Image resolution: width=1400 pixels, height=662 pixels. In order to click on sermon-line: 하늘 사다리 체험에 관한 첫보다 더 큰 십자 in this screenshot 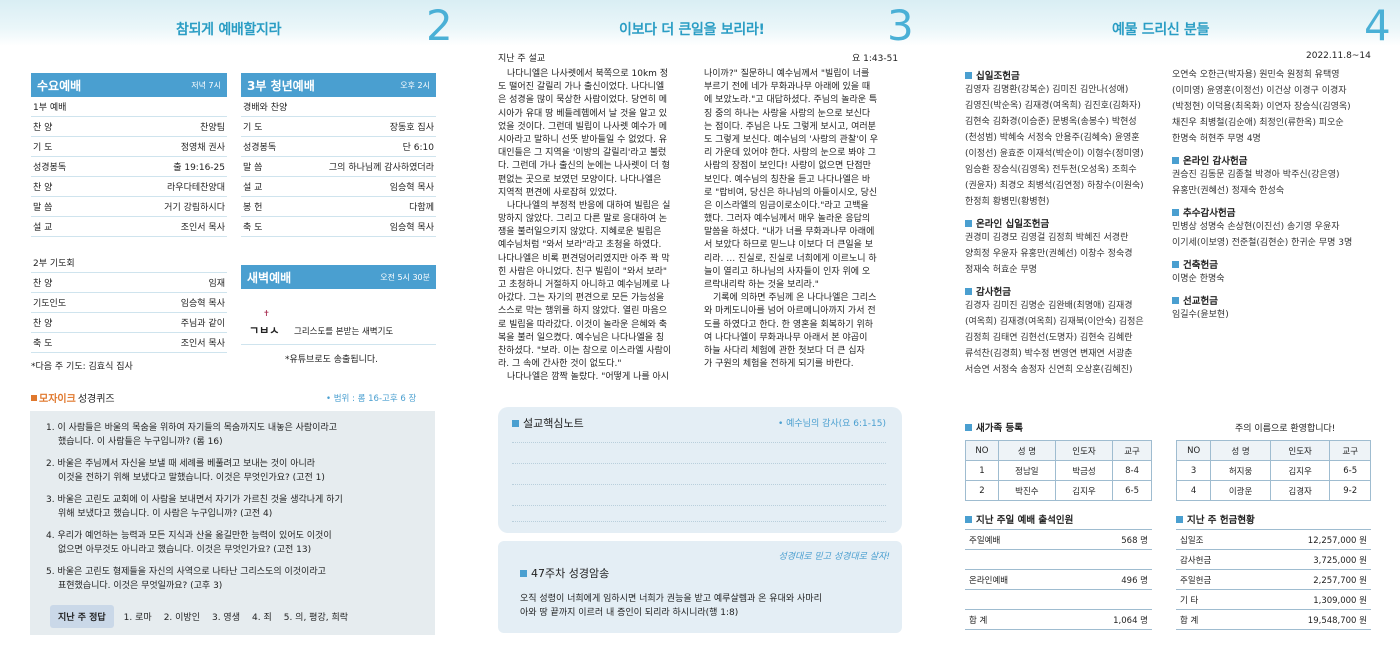, I will do `click(784, 350)`.